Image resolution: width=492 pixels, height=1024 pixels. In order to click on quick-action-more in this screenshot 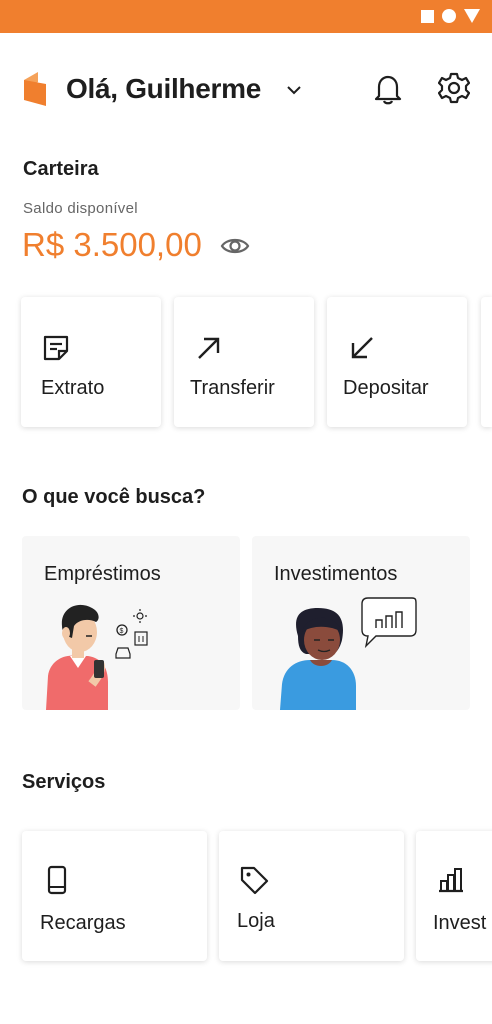, I will do `click(486, 362)`.